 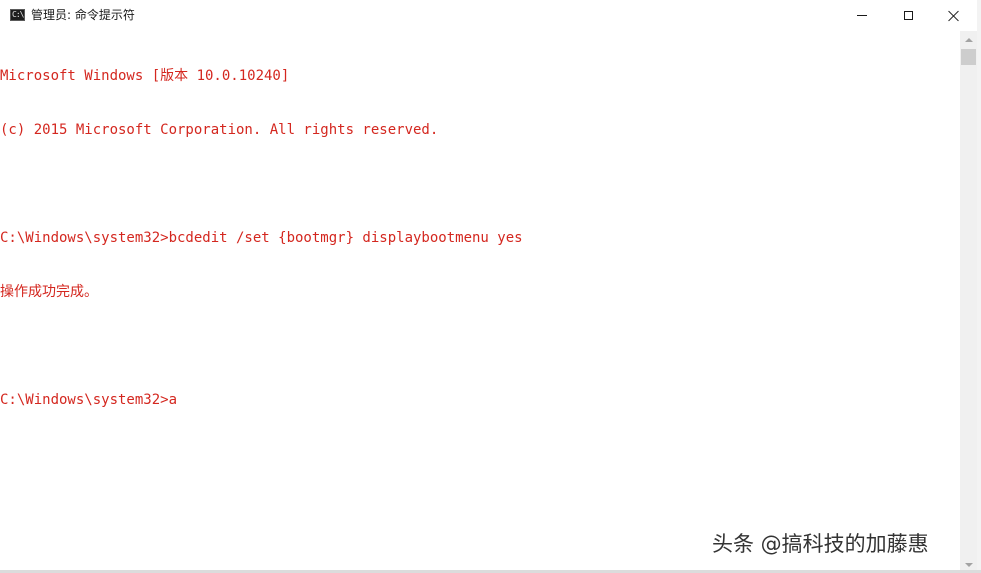 I want to click on cmd-icon-text: C:\, so click(x=18, y=14).